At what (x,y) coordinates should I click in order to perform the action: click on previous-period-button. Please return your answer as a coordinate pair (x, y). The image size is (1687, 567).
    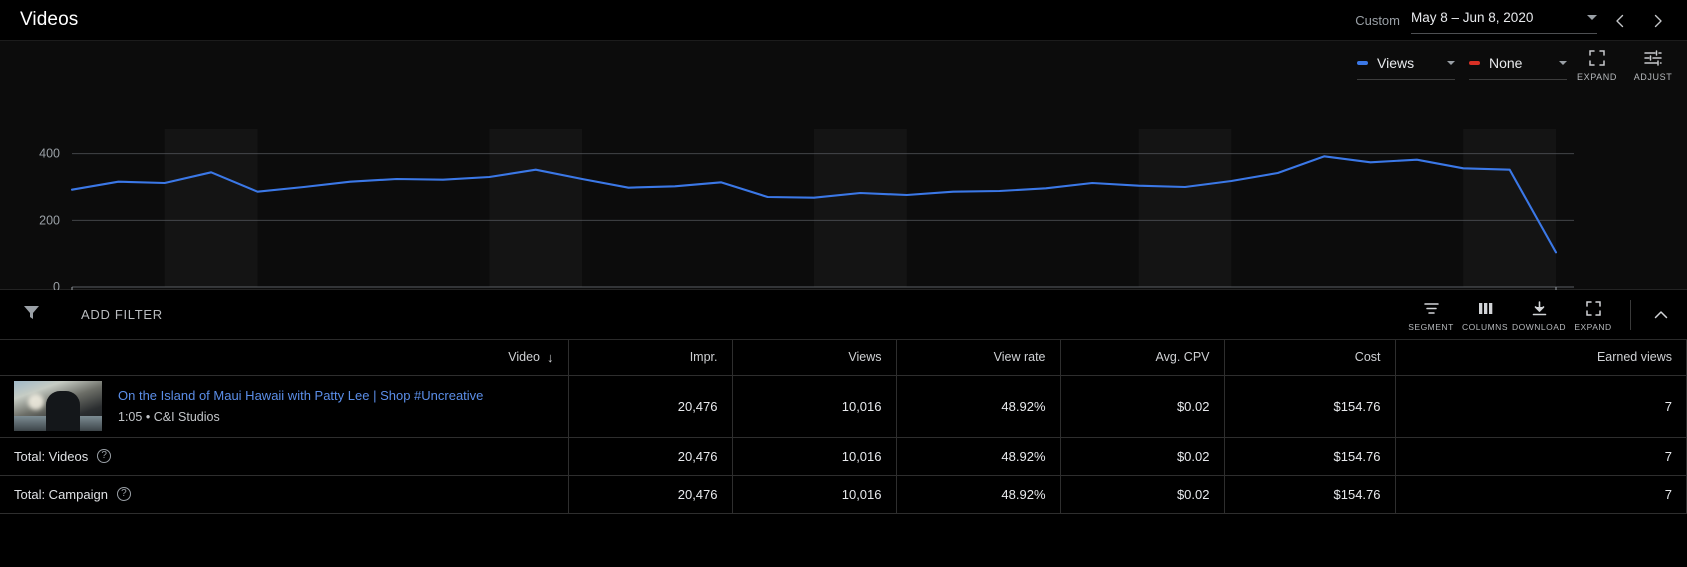
    Looking at the image, I should click on (1620, 21).